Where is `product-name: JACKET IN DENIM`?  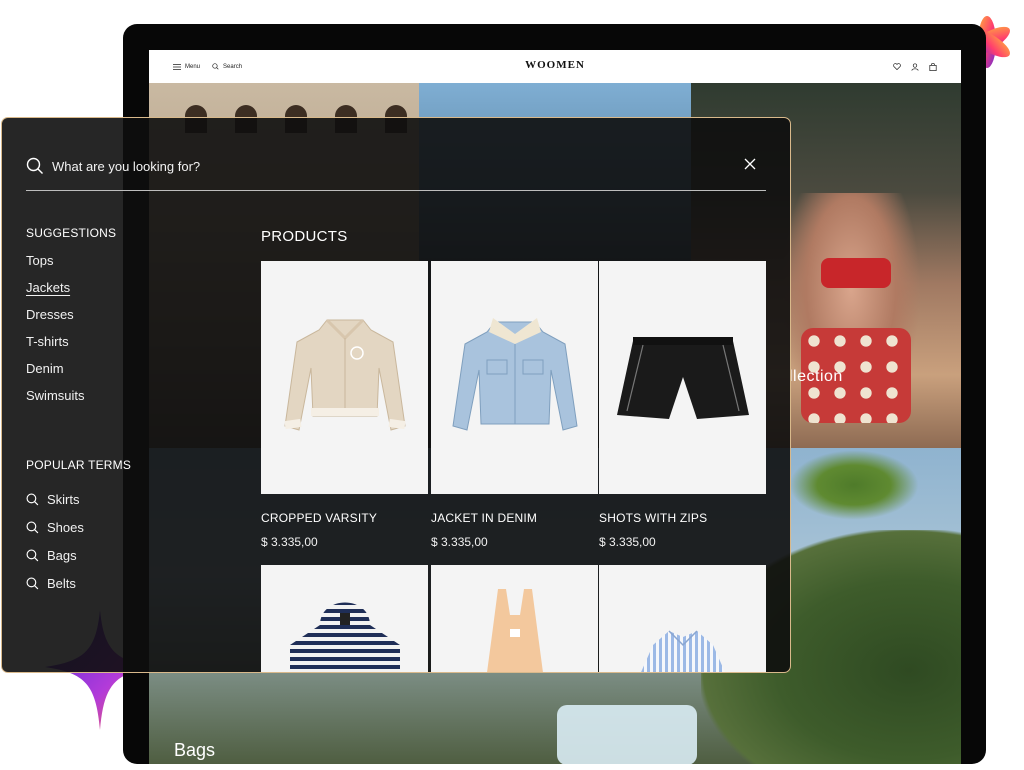
product-name: JACKET IN DENIM is located at coordinates (514, 518).